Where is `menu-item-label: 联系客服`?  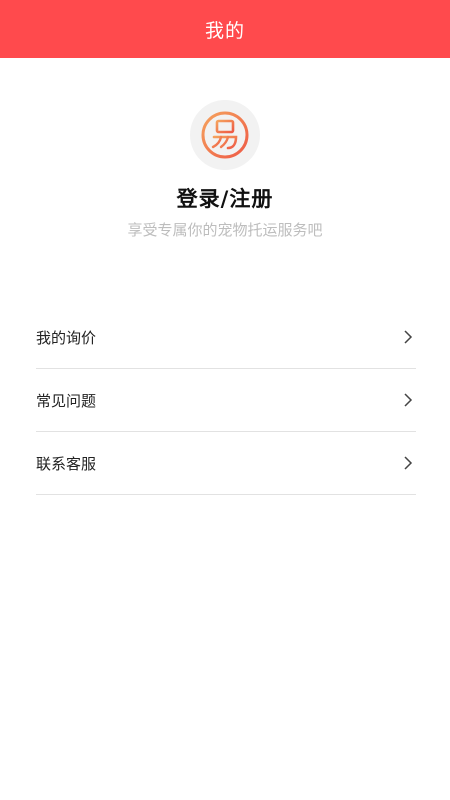
menu-item-label: 联系客服 is located at coordinates (66, 463).